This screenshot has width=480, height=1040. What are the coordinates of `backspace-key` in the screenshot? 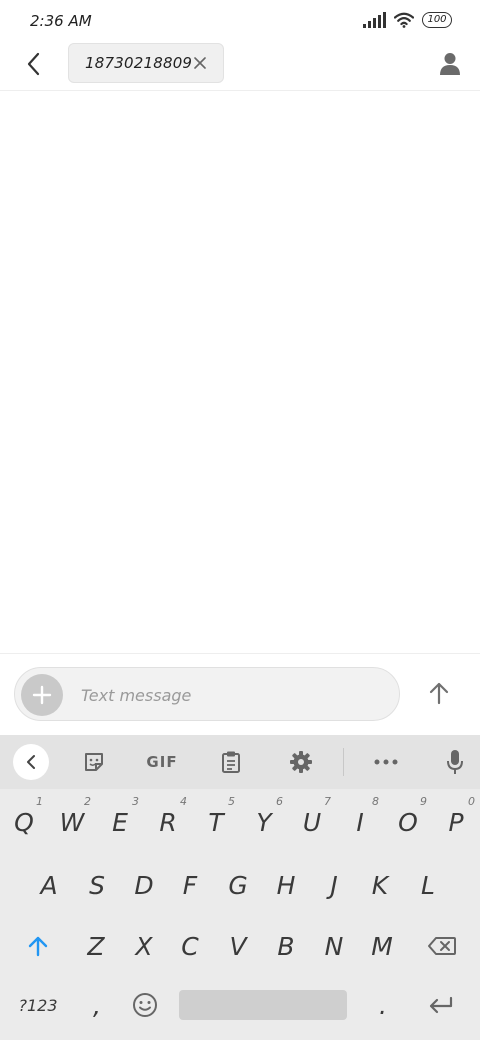 It's located at (442, 946).